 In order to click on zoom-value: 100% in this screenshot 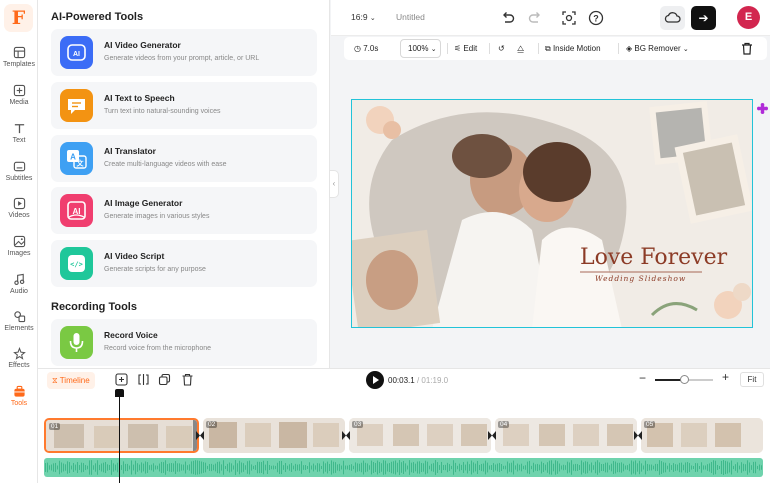, I will do `click(418, 48)`.